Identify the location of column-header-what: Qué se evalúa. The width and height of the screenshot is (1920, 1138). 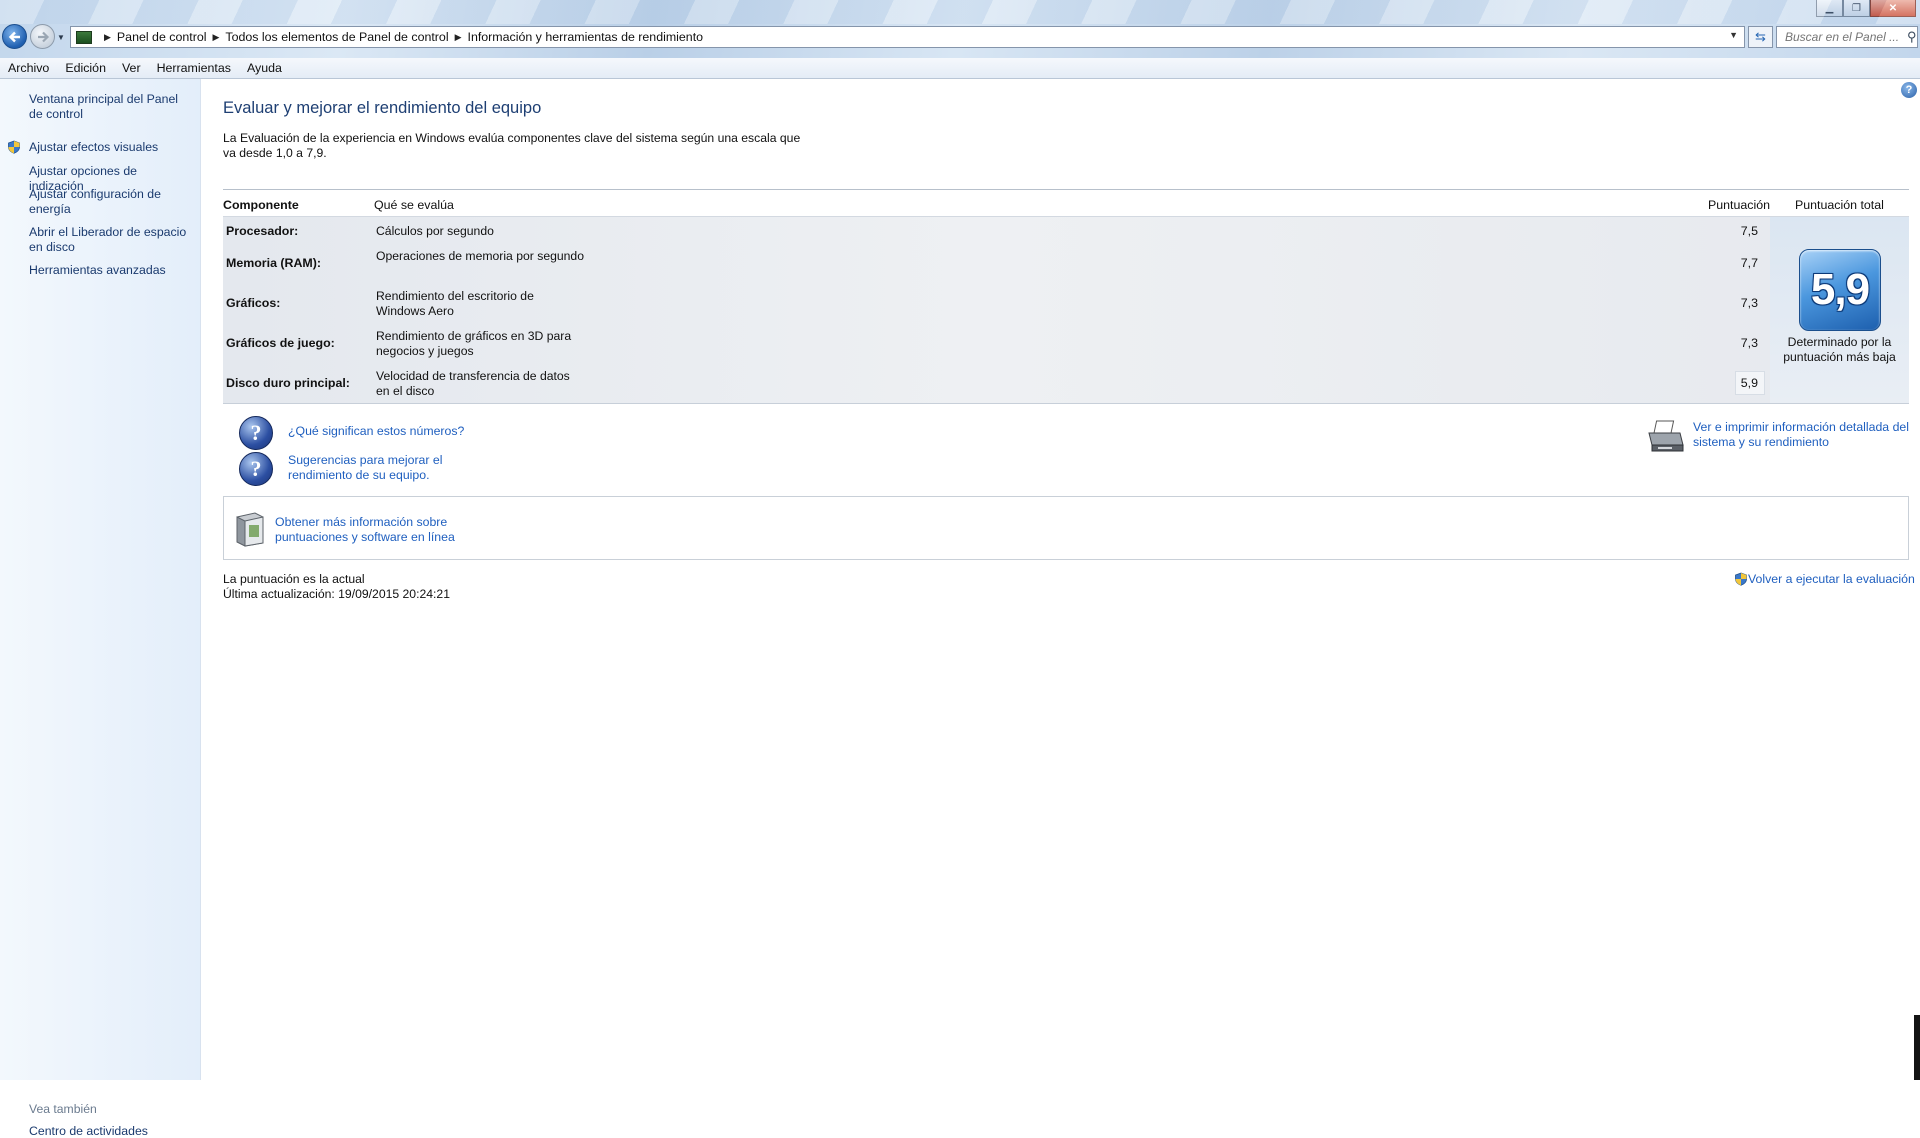
(414, 205).